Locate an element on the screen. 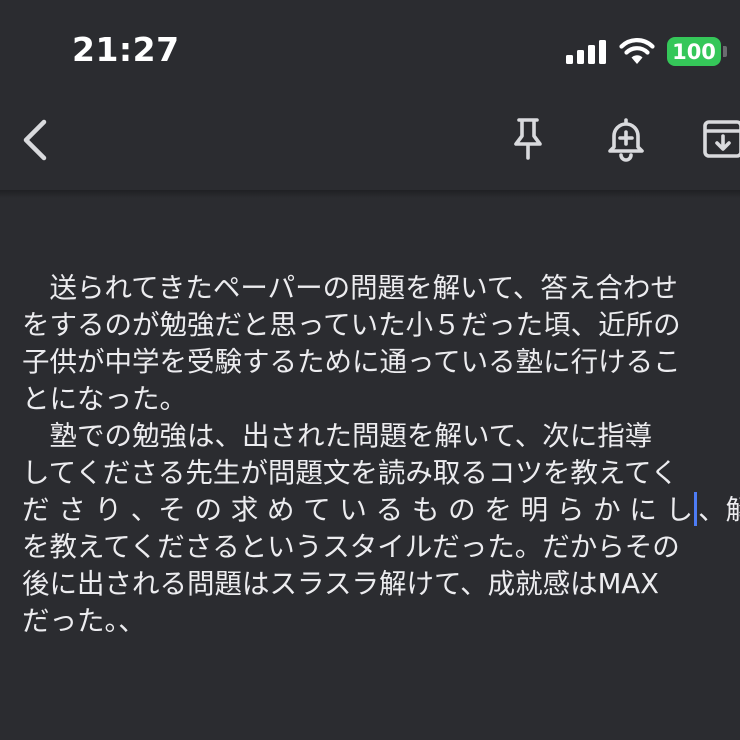 The width and height of the screenshot is (740, 740). note-line: 子供が中学を受験するために通っている塾に行けるこ is located at coordinates (351, 362).